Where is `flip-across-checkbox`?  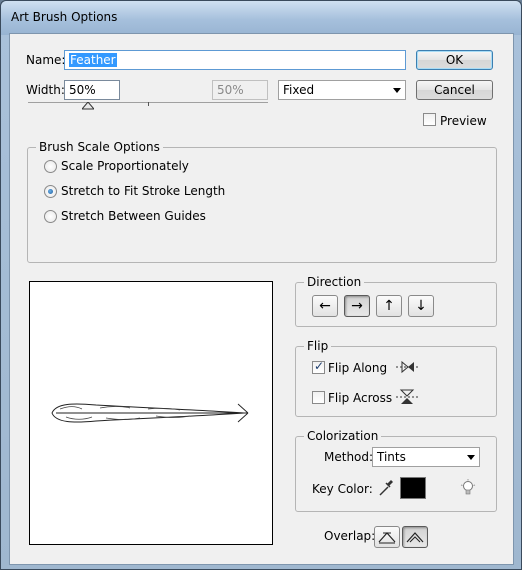
flip-across-checkbox is located at coordinates (318, 397).